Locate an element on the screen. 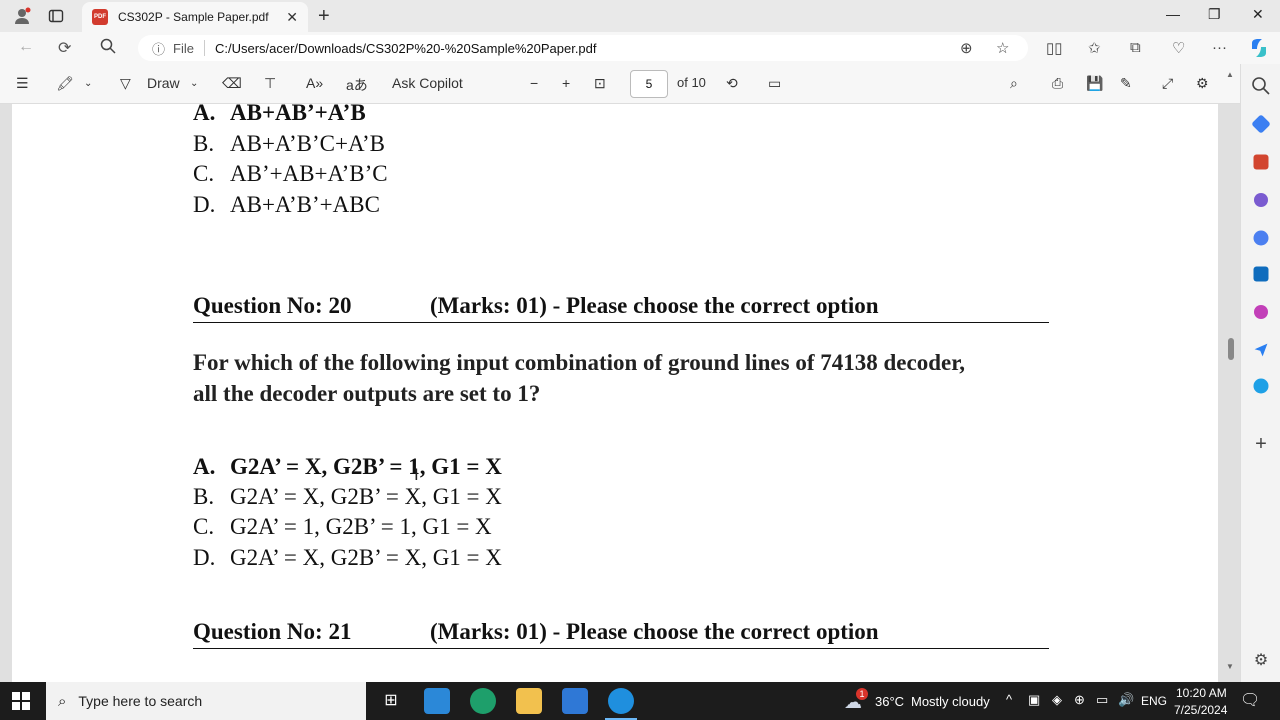  option-d: D. G2A’ = X, G2B’ = X, G1 = X is located at coordinates (347, 557).